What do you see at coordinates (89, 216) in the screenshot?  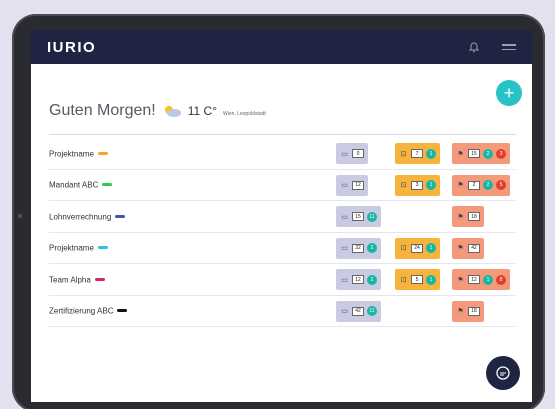 I see `row-name: Lohnverrechnung` at bounding box center [89, 216].